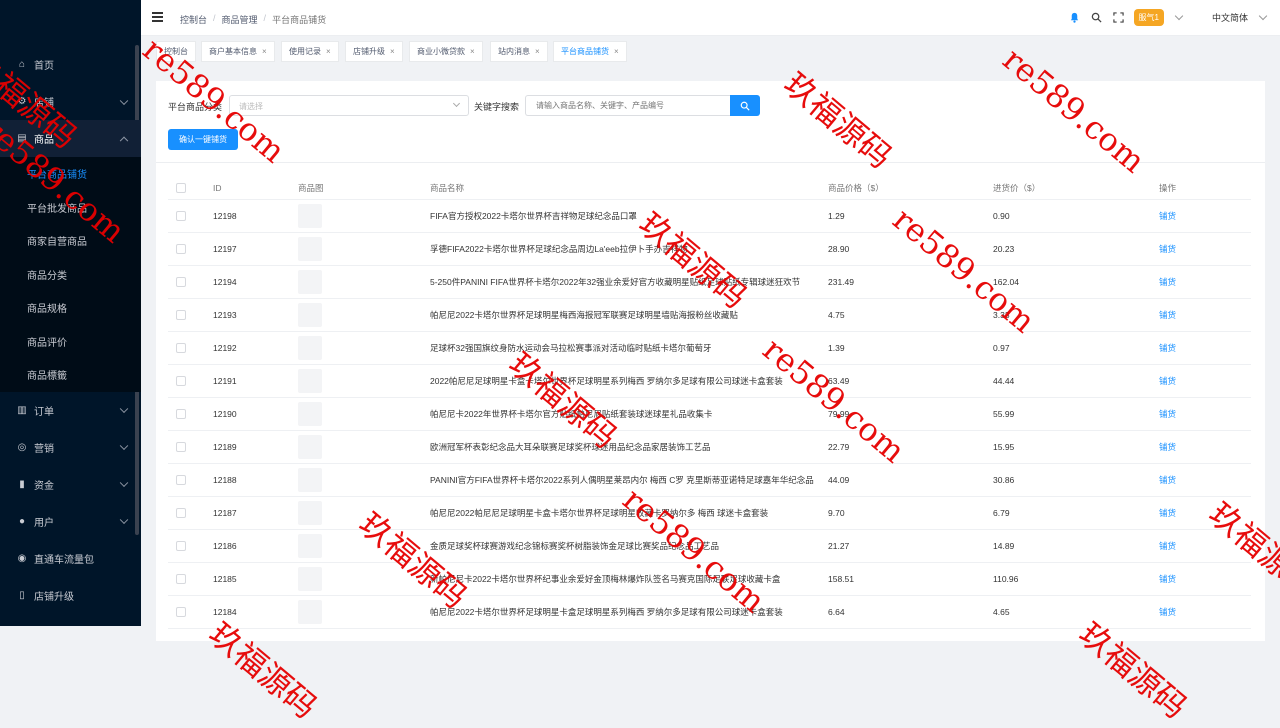  I want to click on submenu-item-tags: 商品標籤, so click(70, 375).